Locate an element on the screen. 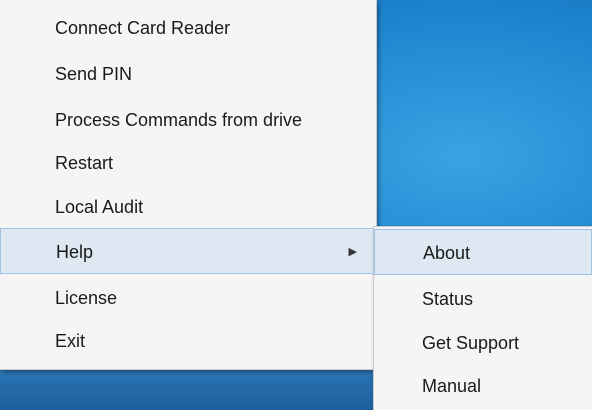 The image size is (592, 410). menu-item-label: Exit is located at coordinates (70, 341).